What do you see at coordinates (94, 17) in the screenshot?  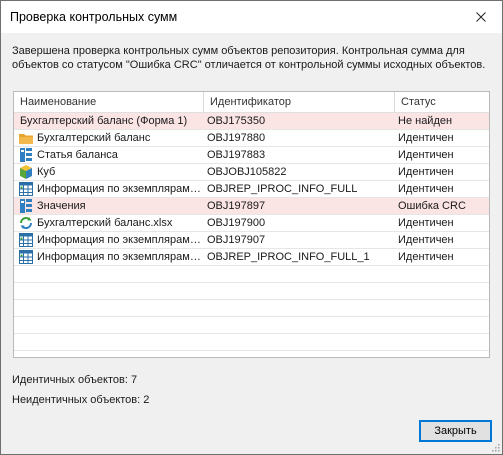 I see `dialog-title: Проверка контрольных сумм` at bounding box center [94, 17].